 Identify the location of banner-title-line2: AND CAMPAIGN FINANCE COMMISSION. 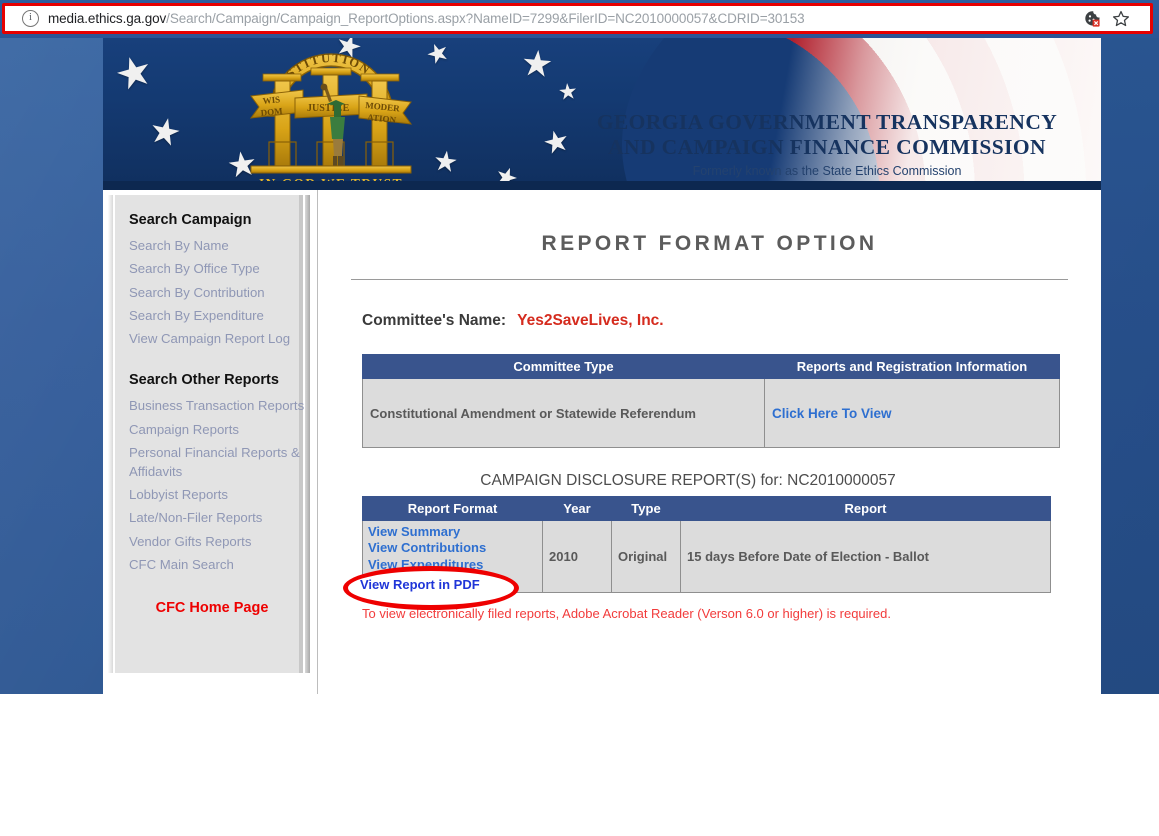
(827, 147).